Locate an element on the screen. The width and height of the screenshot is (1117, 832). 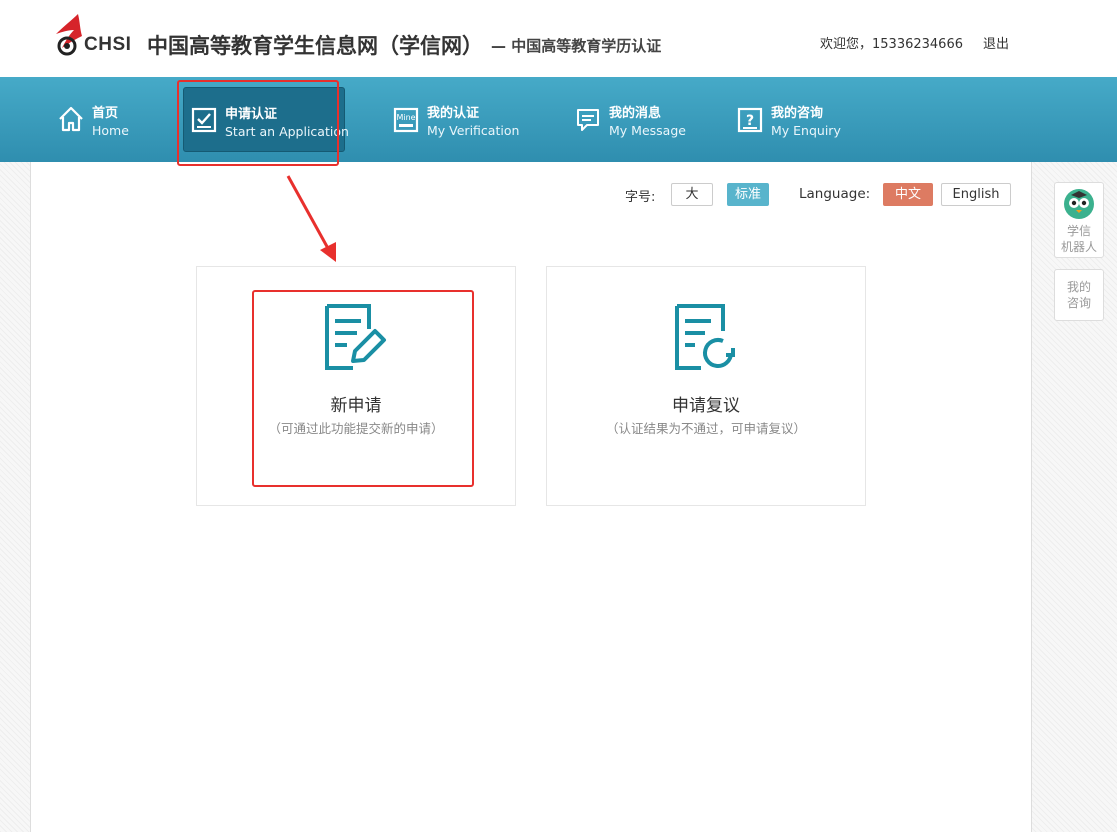
document-edit-icon is located at coordinates (355, 337).